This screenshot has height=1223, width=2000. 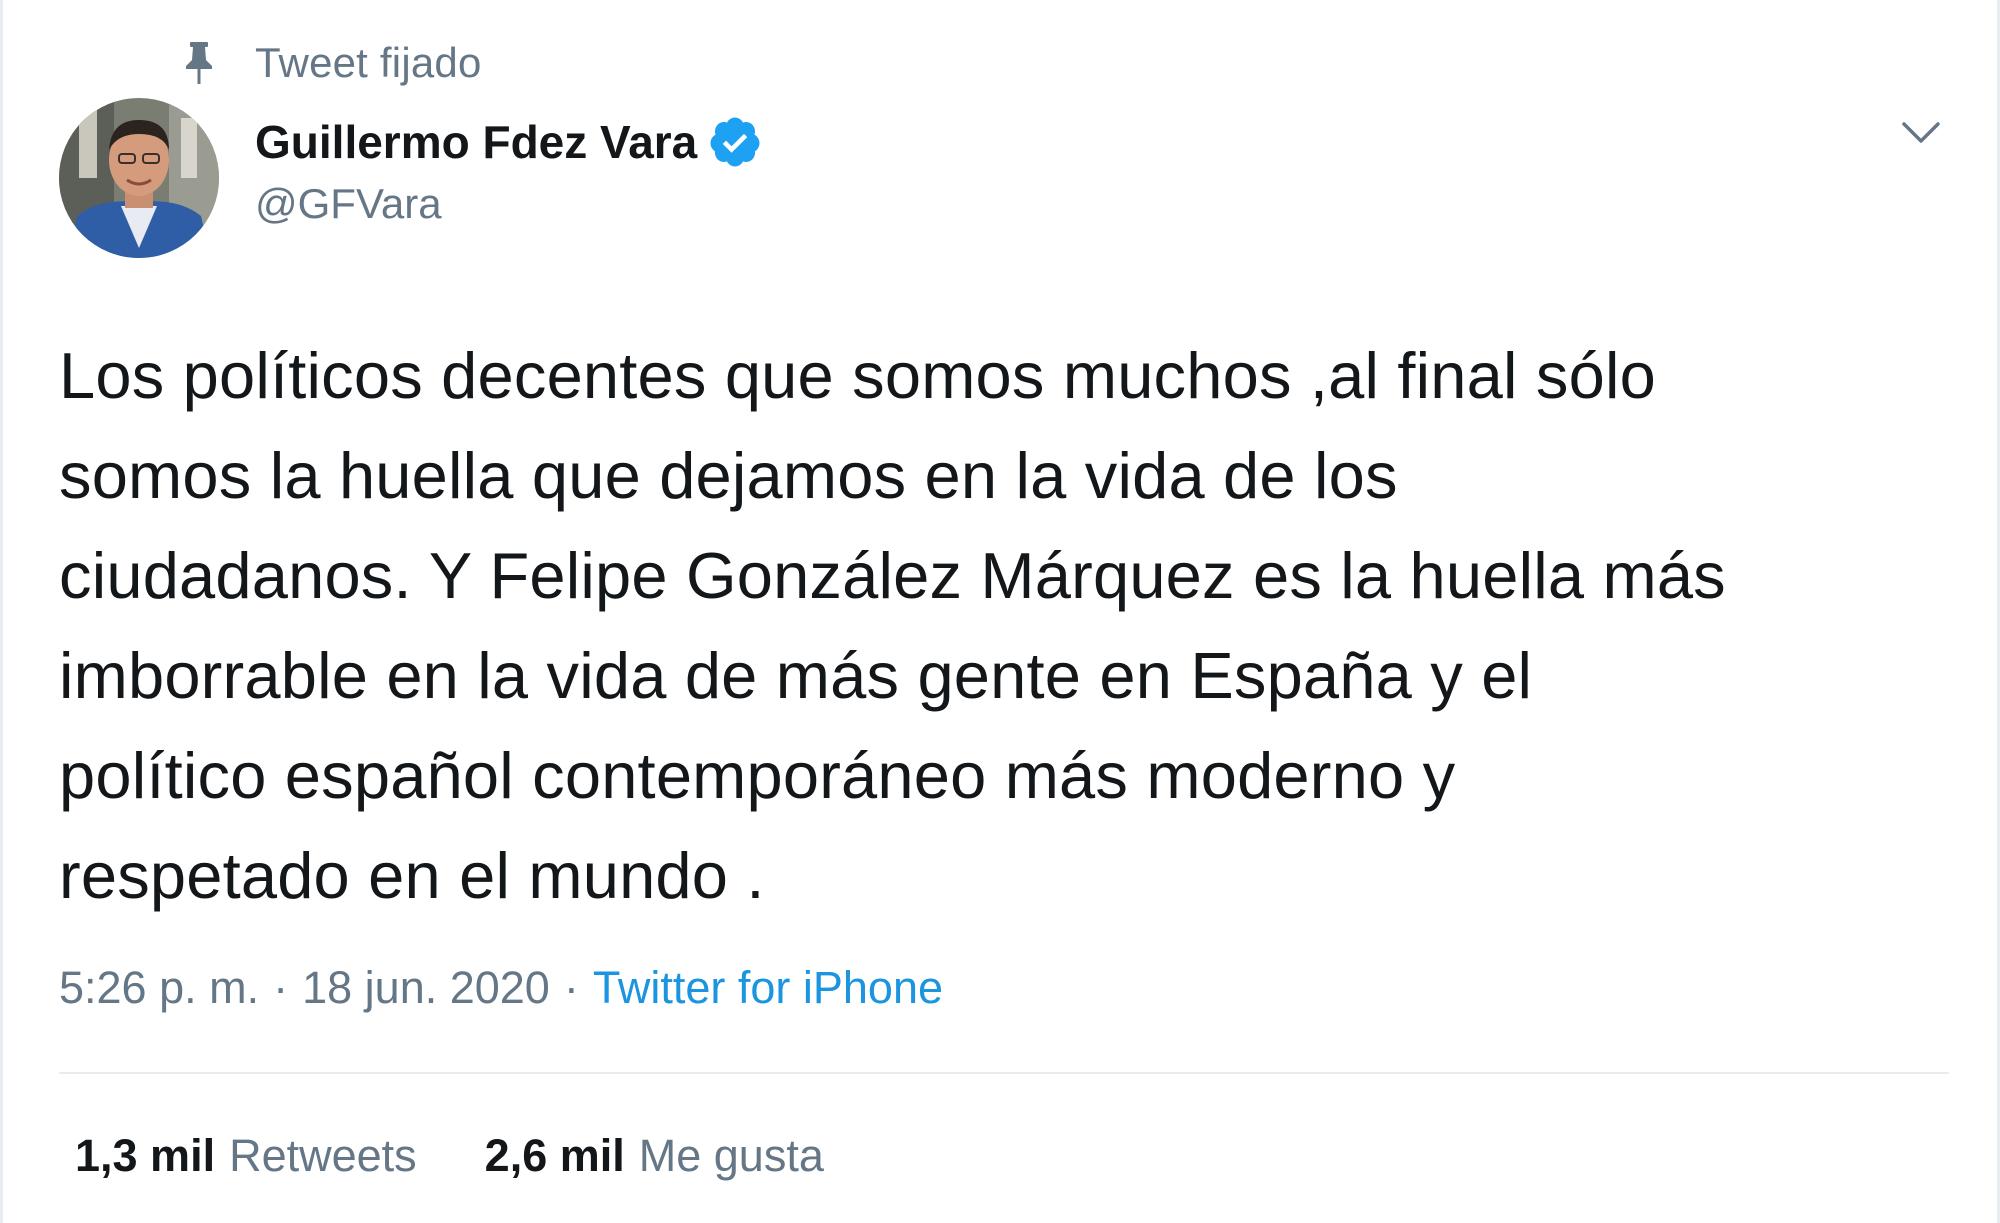 What do you see at coordinates (1004, 1073) in the screenshot?
I see `divider` at bounding box center [1004, 1073].